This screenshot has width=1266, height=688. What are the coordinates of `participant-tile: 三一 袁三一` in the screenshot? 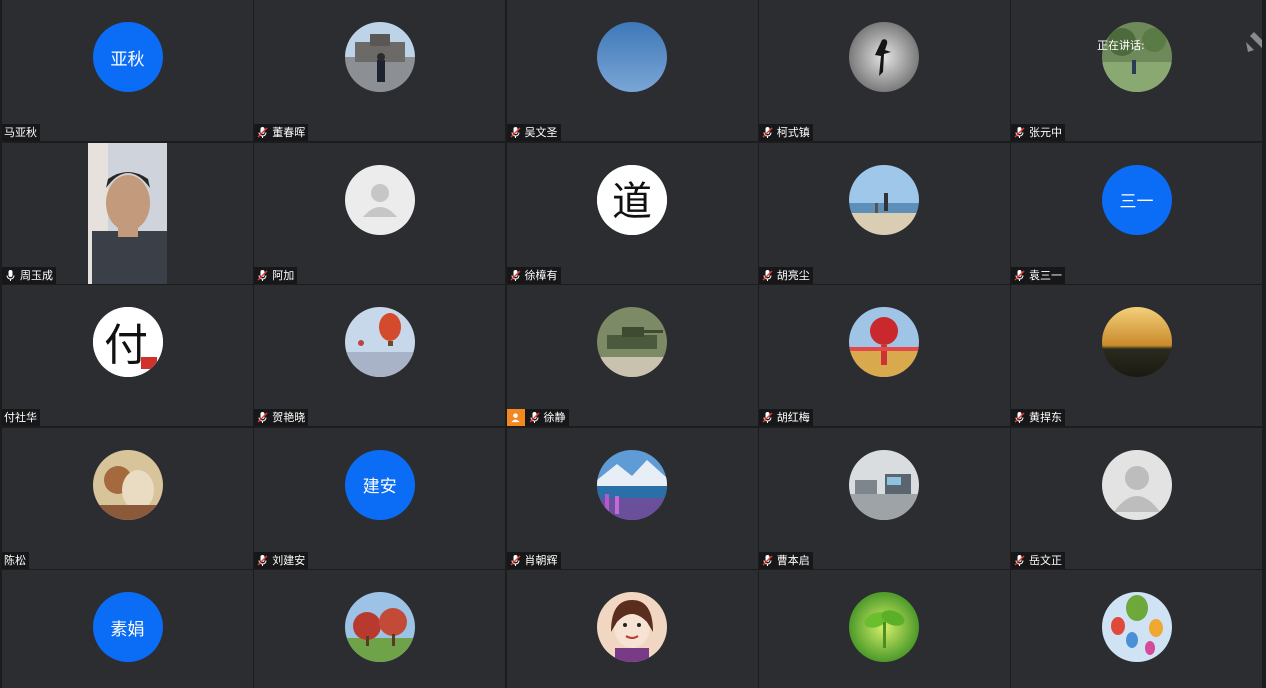 It's located at (1136, 213).